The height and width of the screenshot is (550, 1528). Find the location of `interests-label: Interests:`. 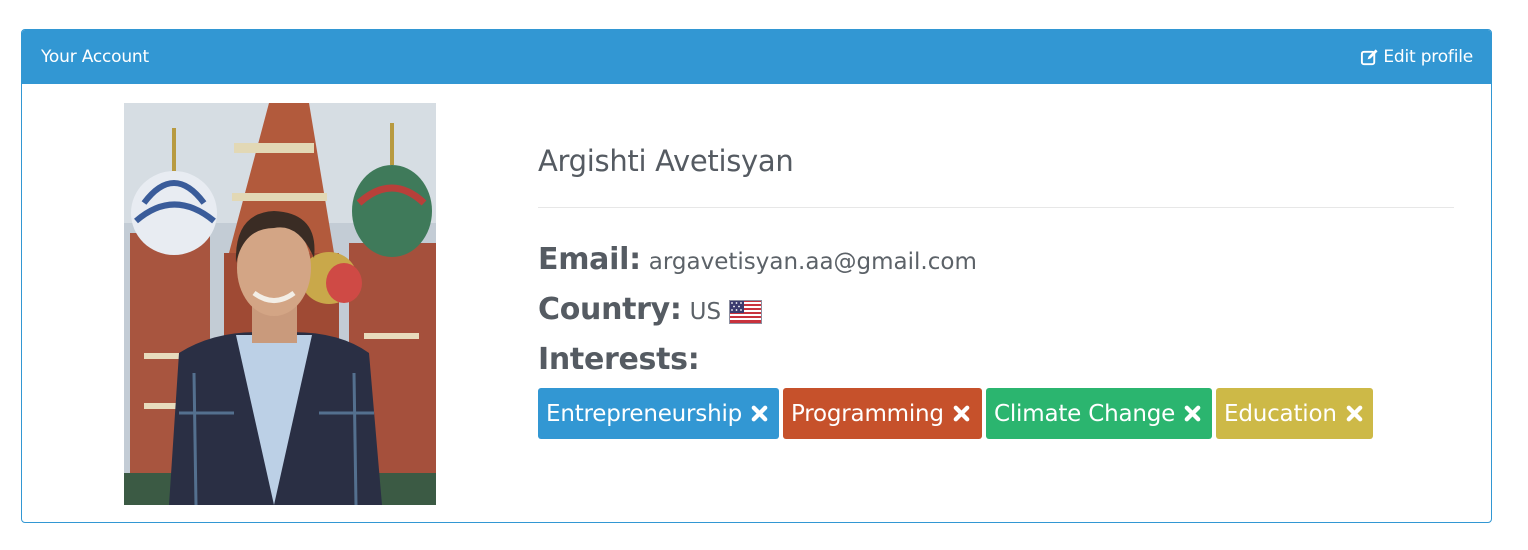

interests-label: Interests: is located at coordinates (619, 359).